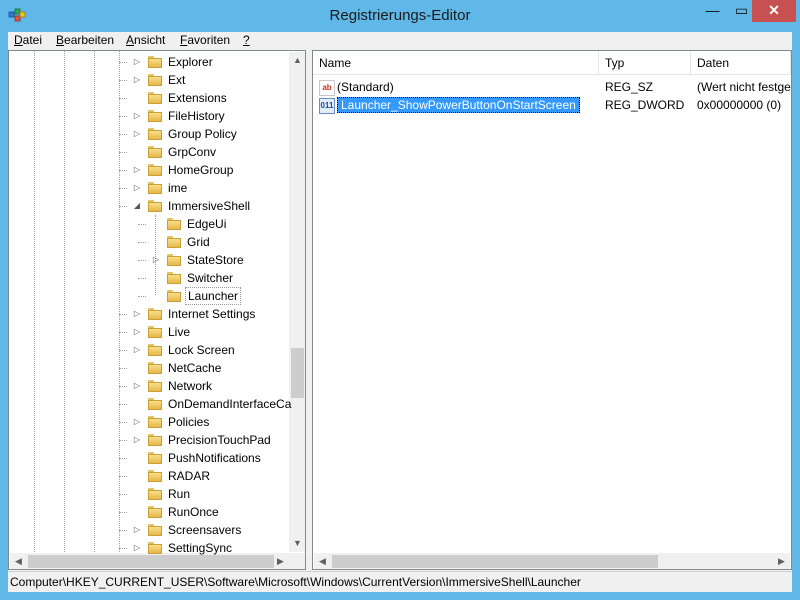 The height and width of the screenshot is (600, 800). I want to click on tree-item-label: NetCache, so click(195, 368).